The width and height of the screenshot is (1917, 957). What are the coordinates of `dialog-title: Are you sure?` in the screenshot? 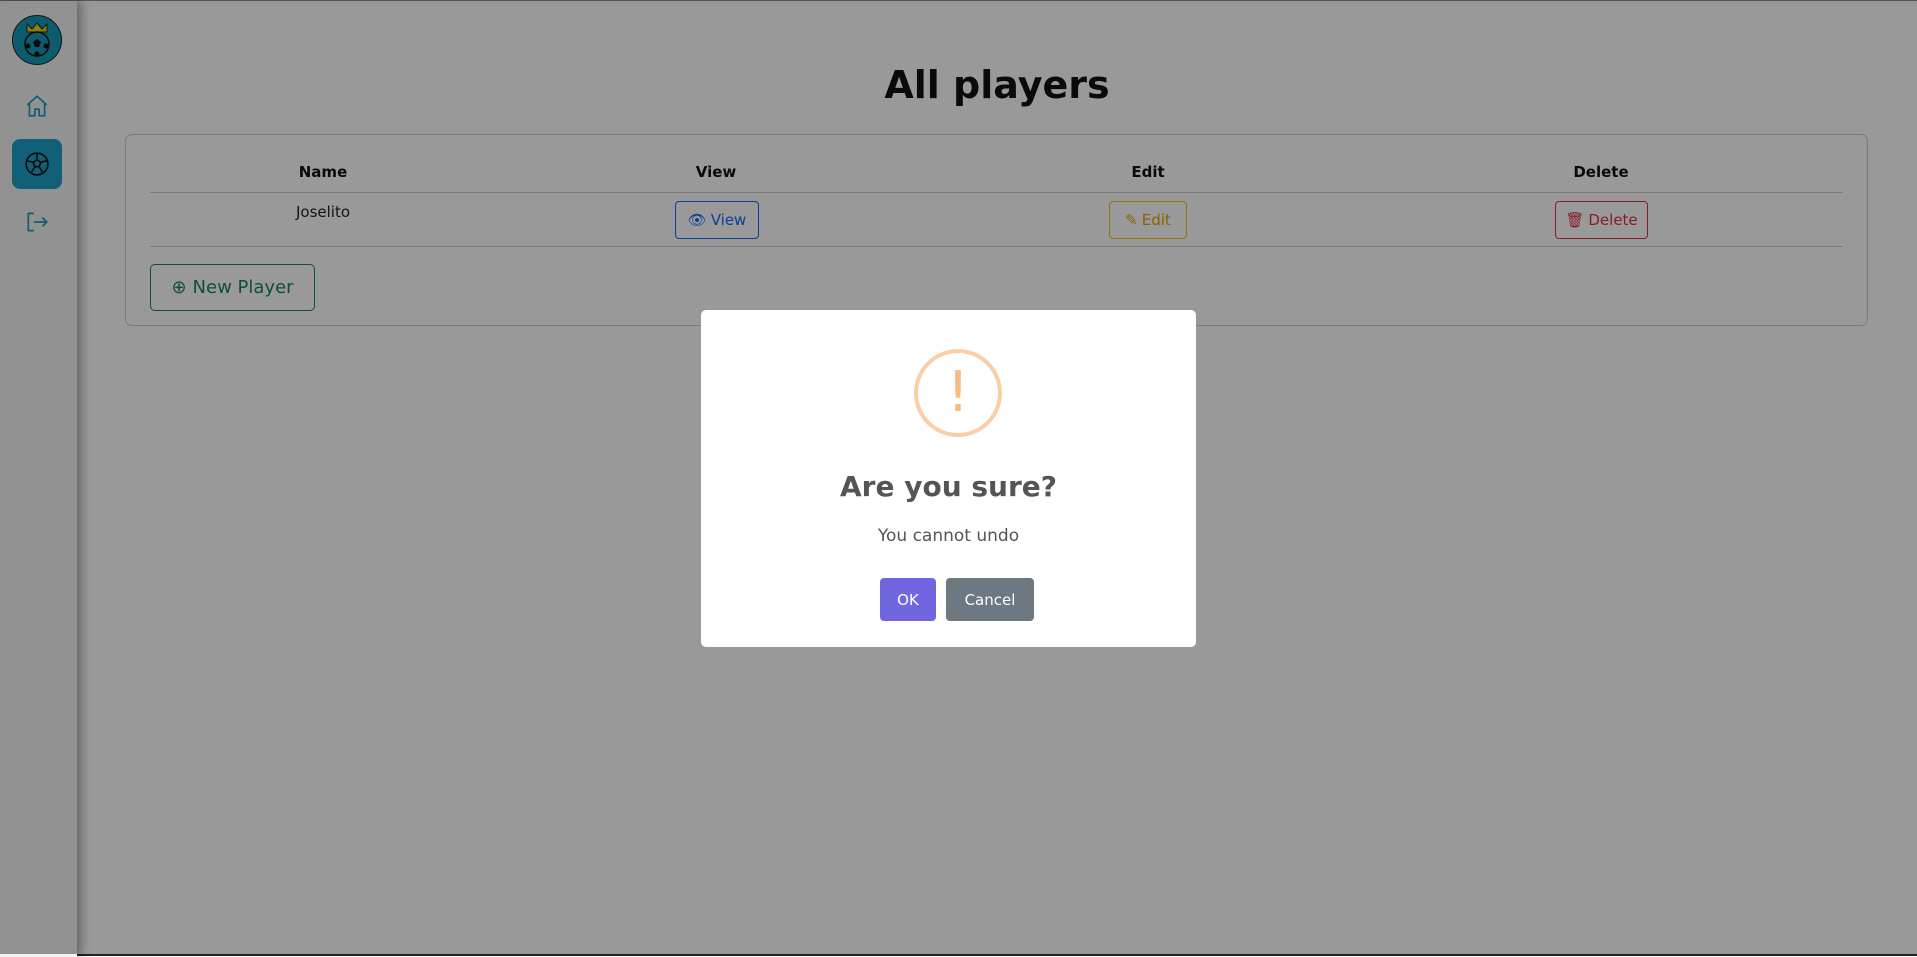 It's located at (948, 486).